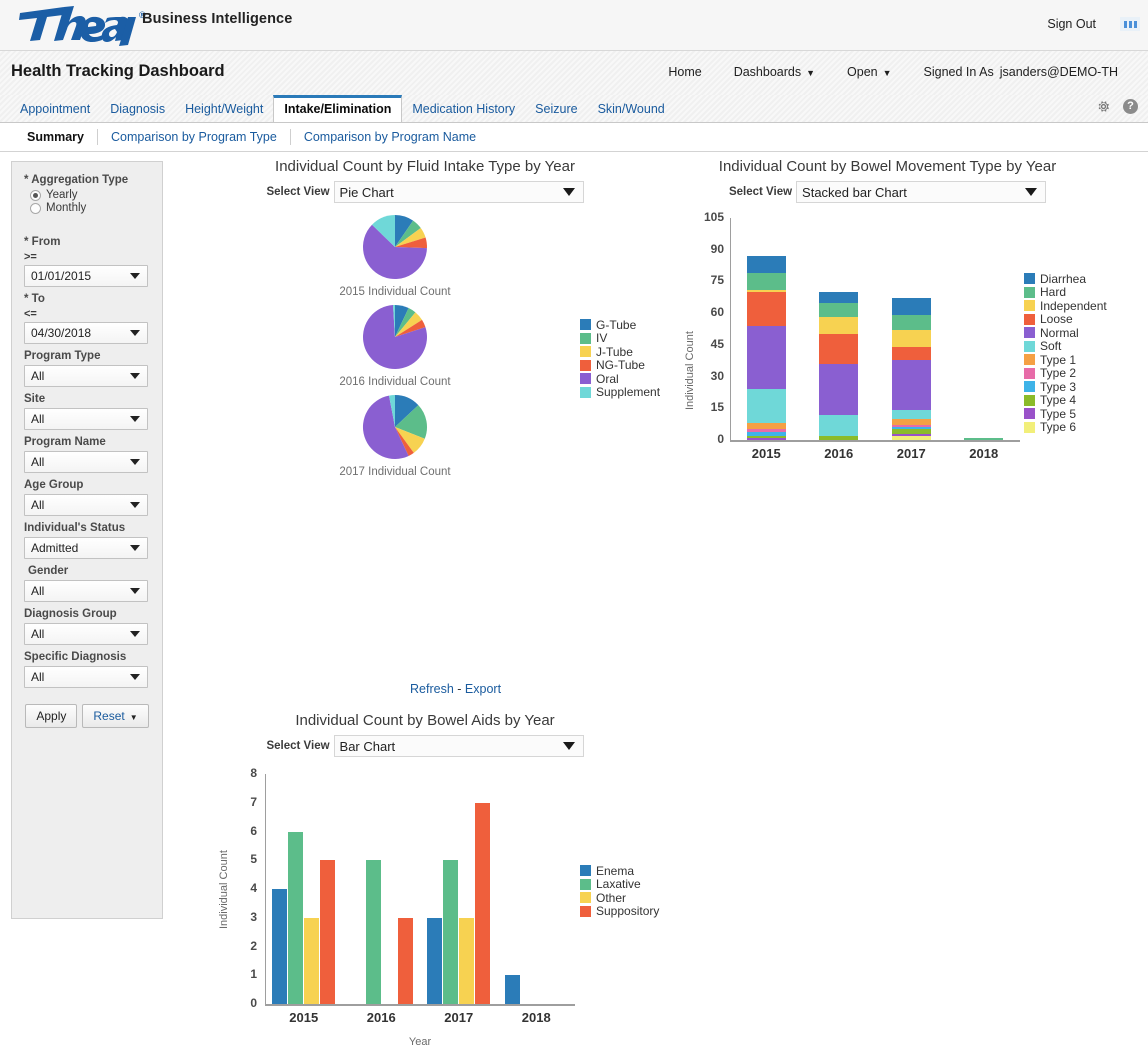 This screenshot has height=1054, width=1148. Describe the element at coordinates (86, 505) in the screenshot. I see `age-group-select: All` at that location.